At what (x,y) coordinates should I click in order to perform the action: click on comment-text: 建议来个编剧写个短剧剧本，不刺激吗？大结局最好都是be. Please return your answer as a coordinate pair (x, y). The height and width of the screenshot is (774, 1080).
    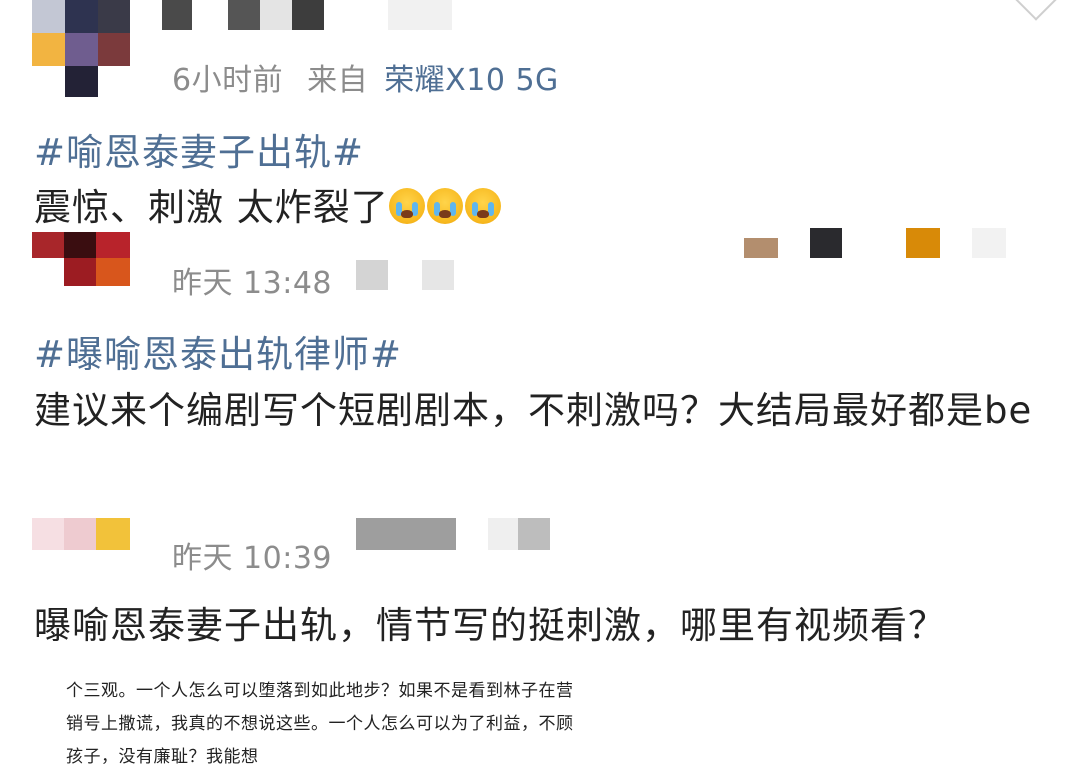
    Looking at the image, I should click on (533, 410).